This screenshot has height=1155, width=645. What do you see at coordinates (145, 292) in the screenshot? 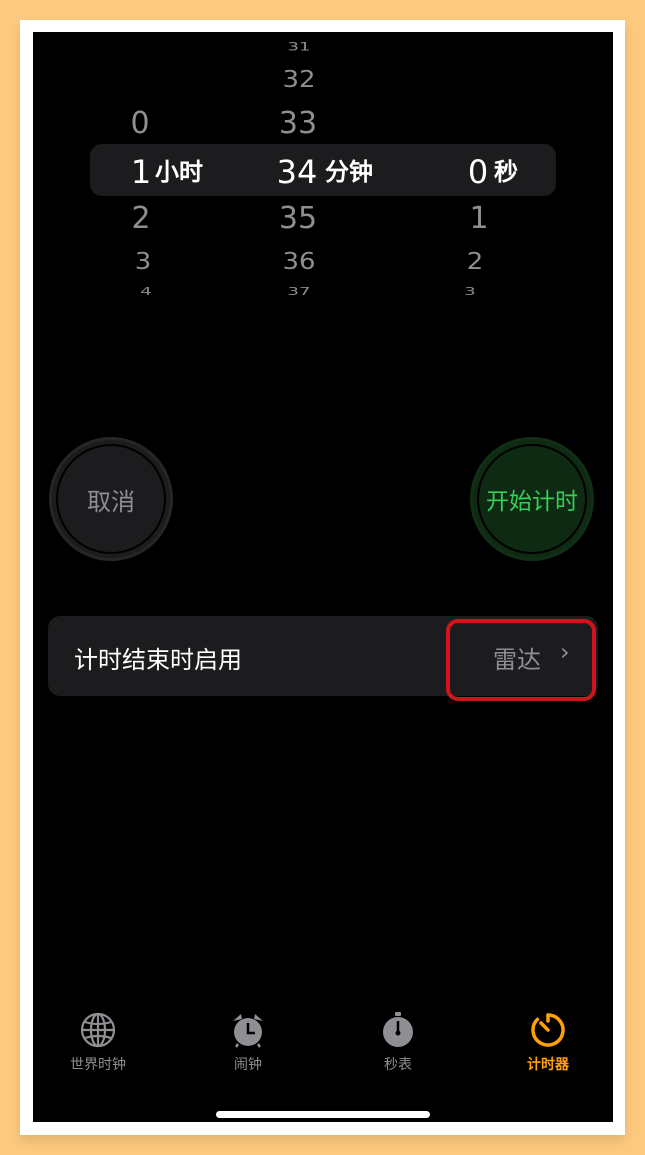
I see `hours-option: 4` at bounding box center [145, 292].